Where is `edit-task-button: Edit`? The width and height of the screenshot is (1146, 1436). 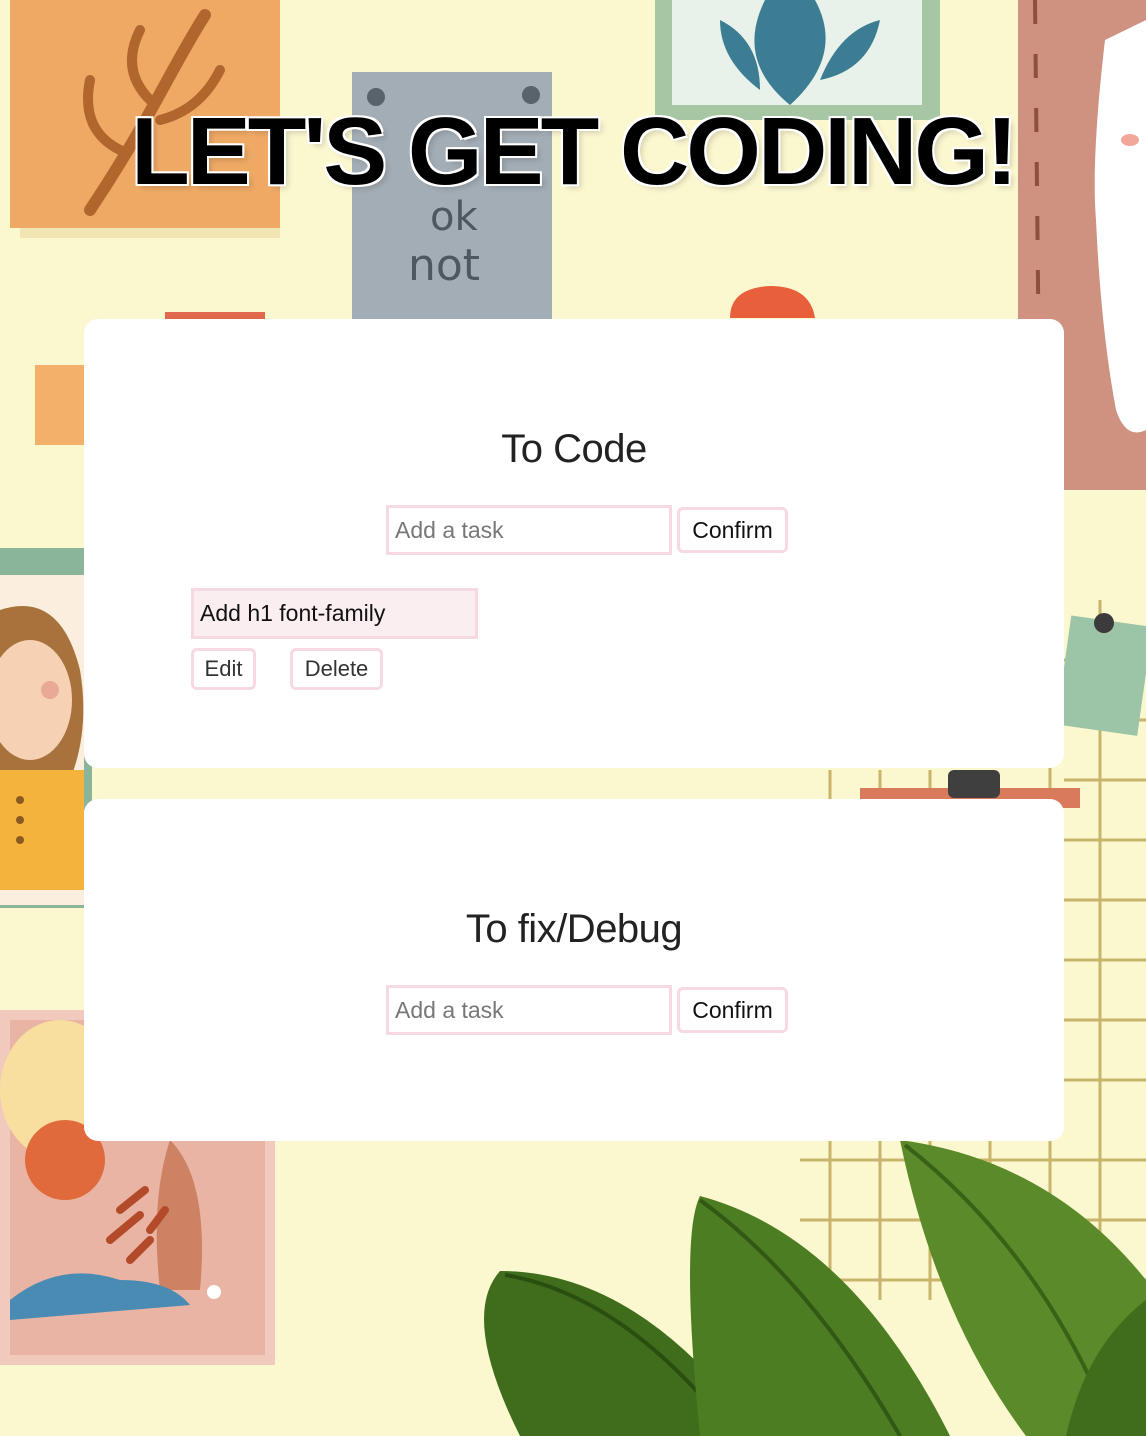 edit-task-button: Edit is located at coordinates (223, 669).